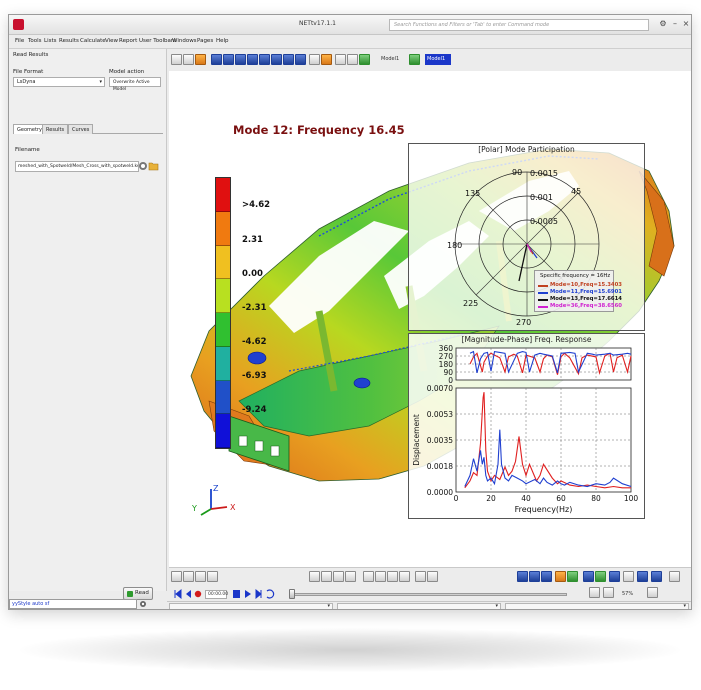  I want to click on shade-icon, so click(522, 576).